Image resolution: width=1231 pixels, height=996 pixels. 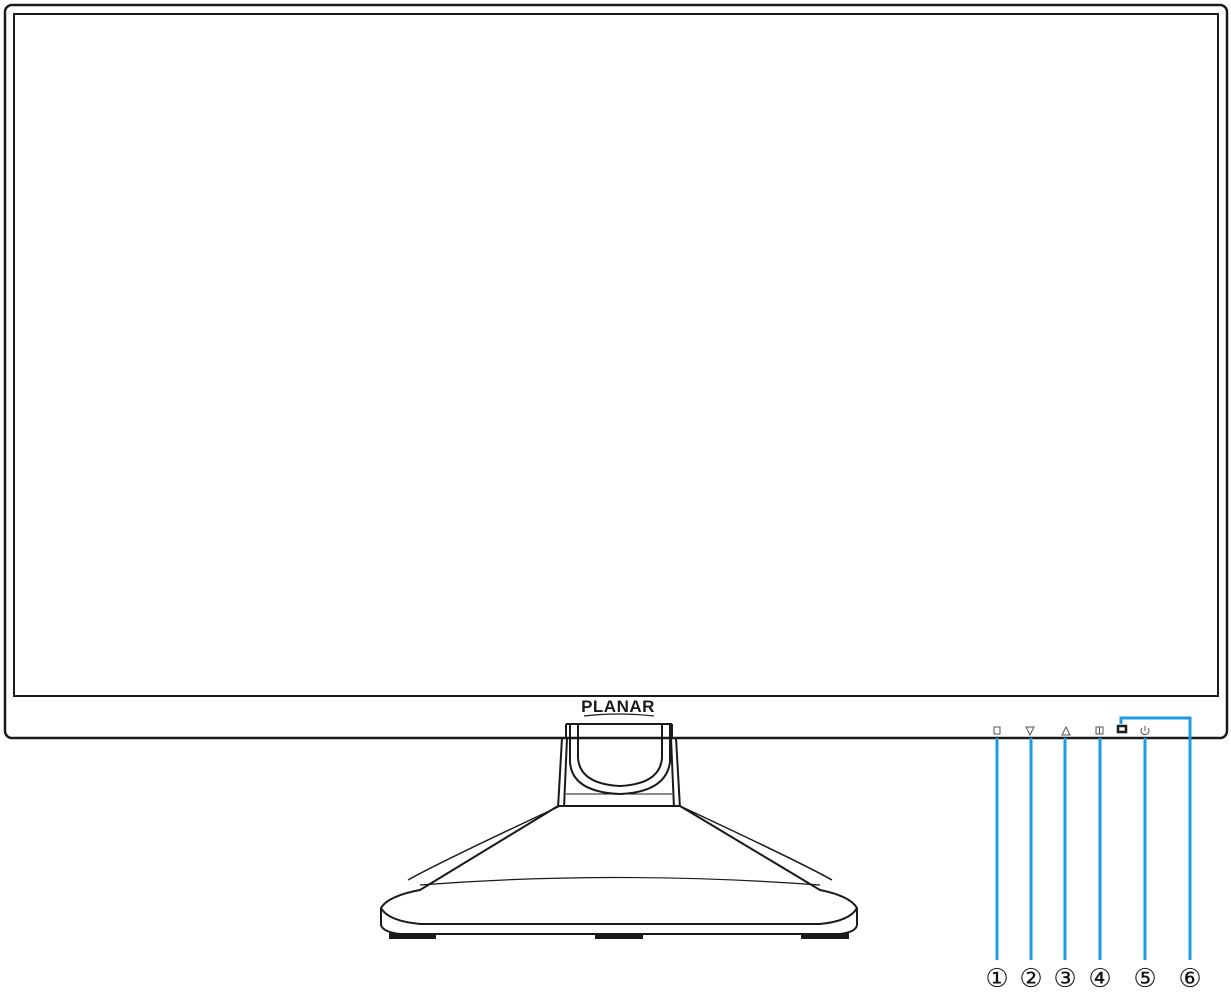 What do you see at coordinates (1099, 979) in the screenshot?
I see `callout-4: ④` at bounding box center [1099, 979].